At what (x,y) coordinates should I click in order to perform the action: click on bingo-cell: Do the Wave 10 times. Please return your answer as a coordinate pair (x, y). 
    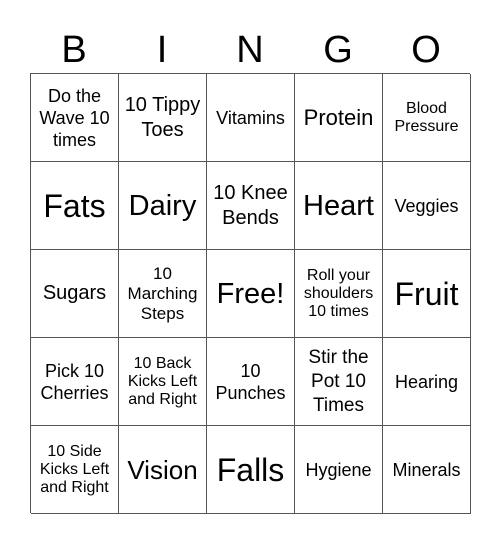
    Looking at the image, I should click on (75, 118).